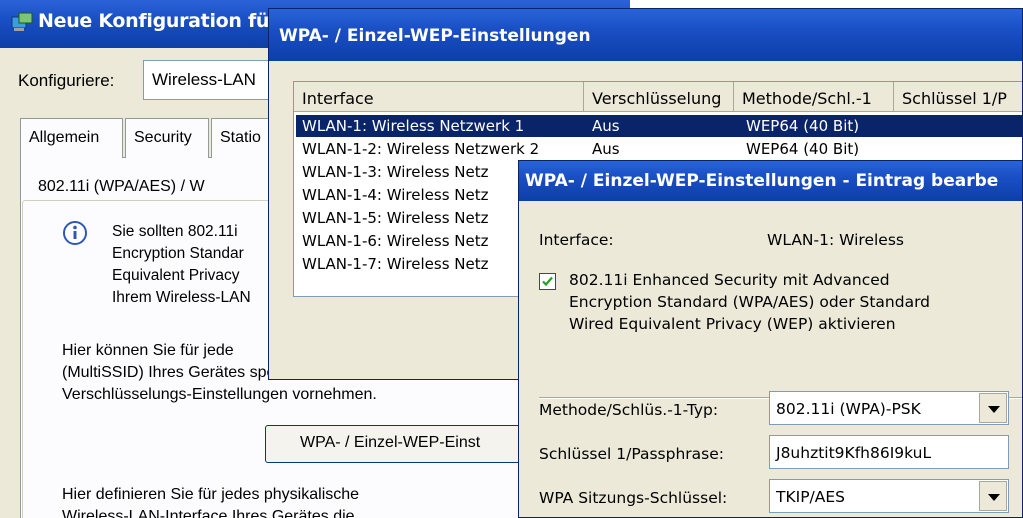 The image size is (1023, 518). I want to click on column-header-key: Schlüssel 1/P, so click(958, 97).